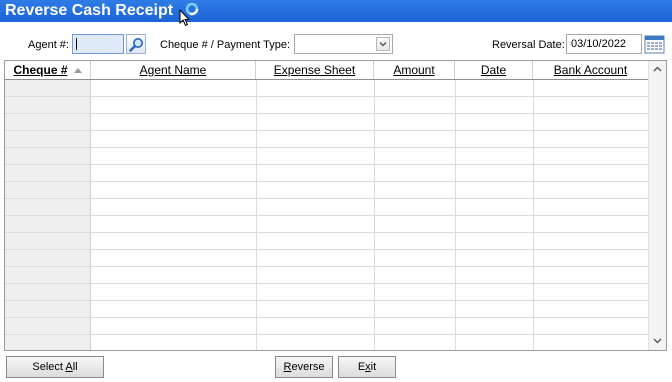  Describe the element at coordinates (494, 70) in the screenshot. I see `column-header-date: Date` at that location.